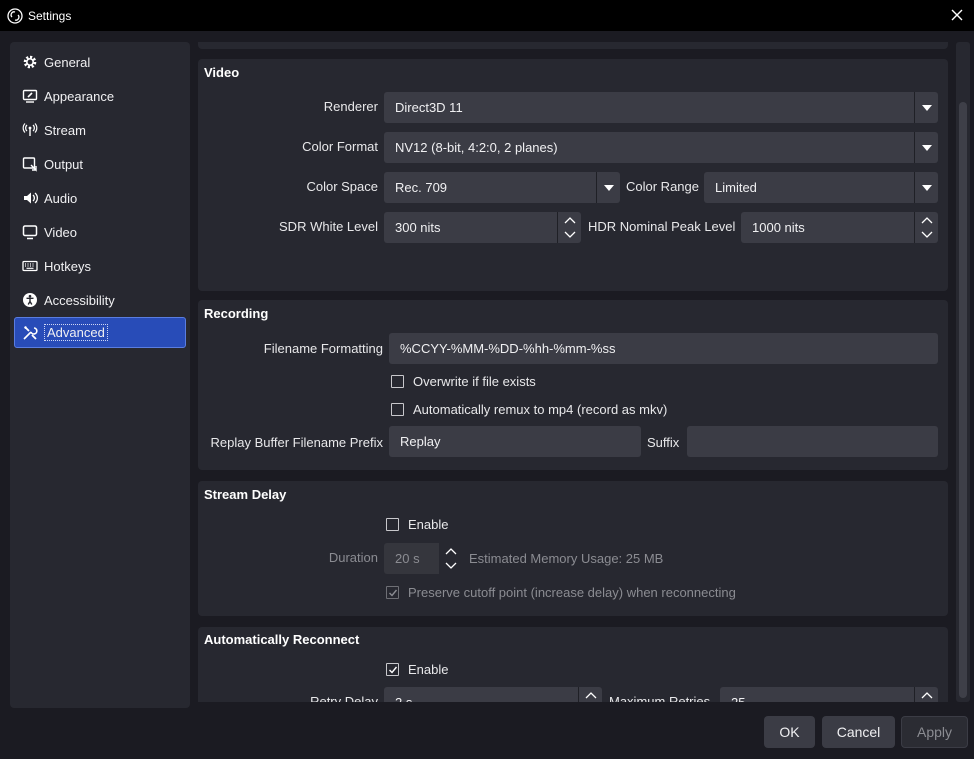 Image resolution: width=974 pixels, height=759 pixels. What do you see at coordinates (858, 732) in the screenshot?
I see `cancel-button: Cancel` at bounding box center [858, 732].